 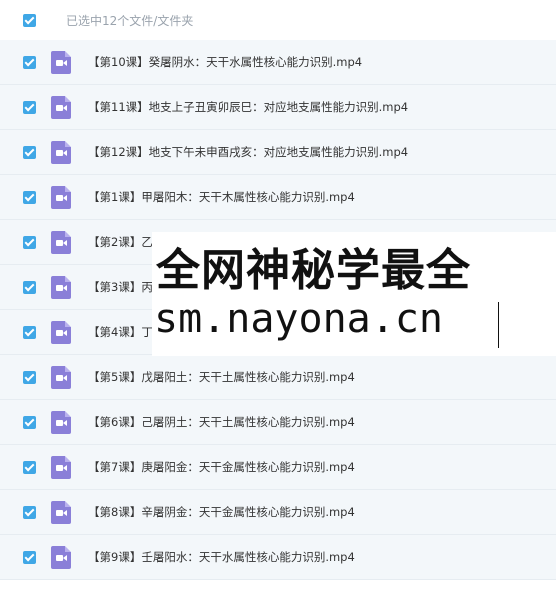 I want to click on selection-header: 已选中12个文件/文件夹, so click(x=278, y=20).